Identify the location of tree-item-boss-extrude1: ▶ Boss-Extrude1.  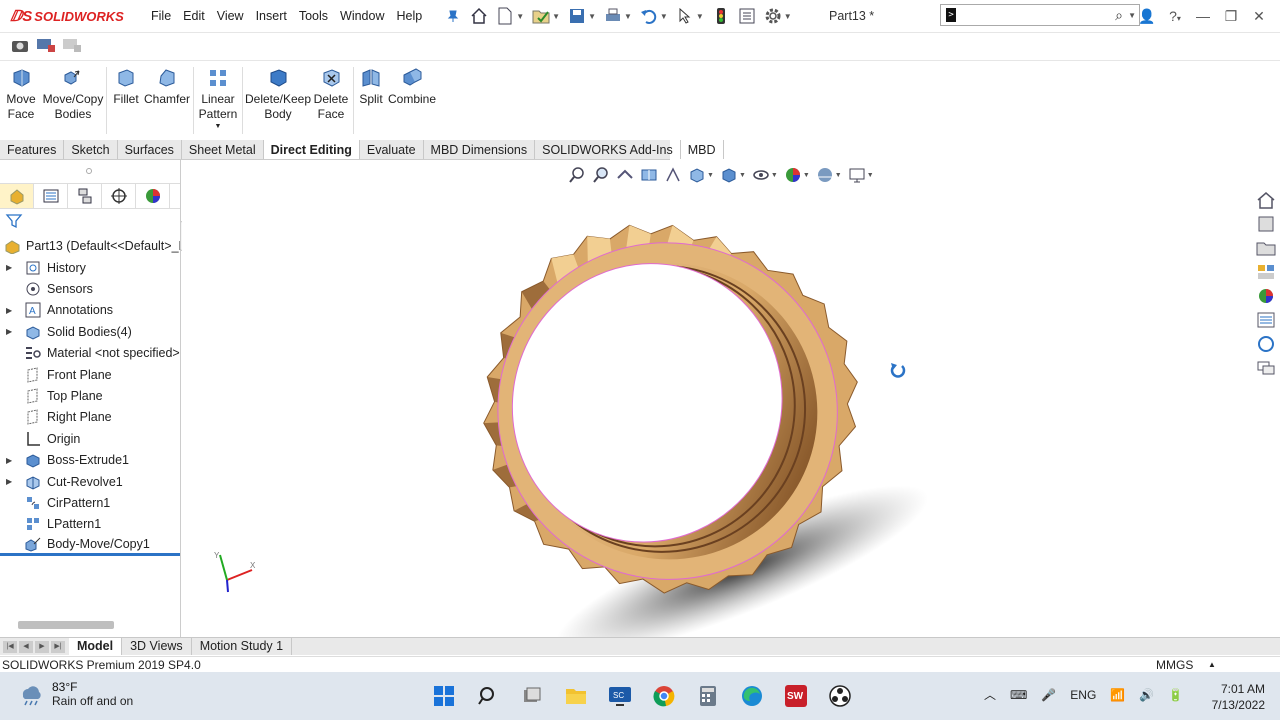
(90, 460).